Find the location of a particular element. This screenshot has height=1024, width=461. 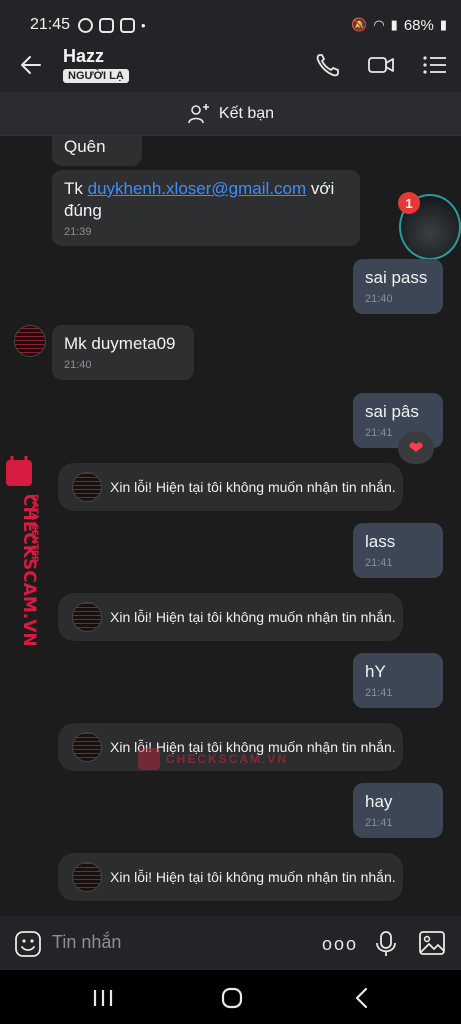

microphone-icon is located at coordinates (386, 944).